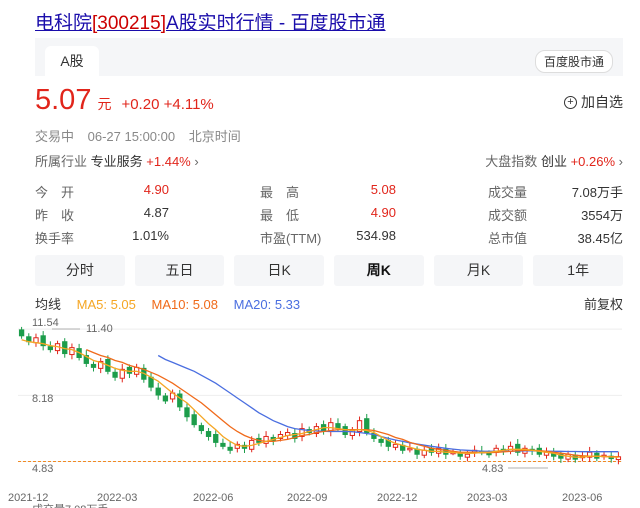  Describe the element at coordinates (379, 270) in the screenshot. I see `tab-weekly-k: 周K` at that location.